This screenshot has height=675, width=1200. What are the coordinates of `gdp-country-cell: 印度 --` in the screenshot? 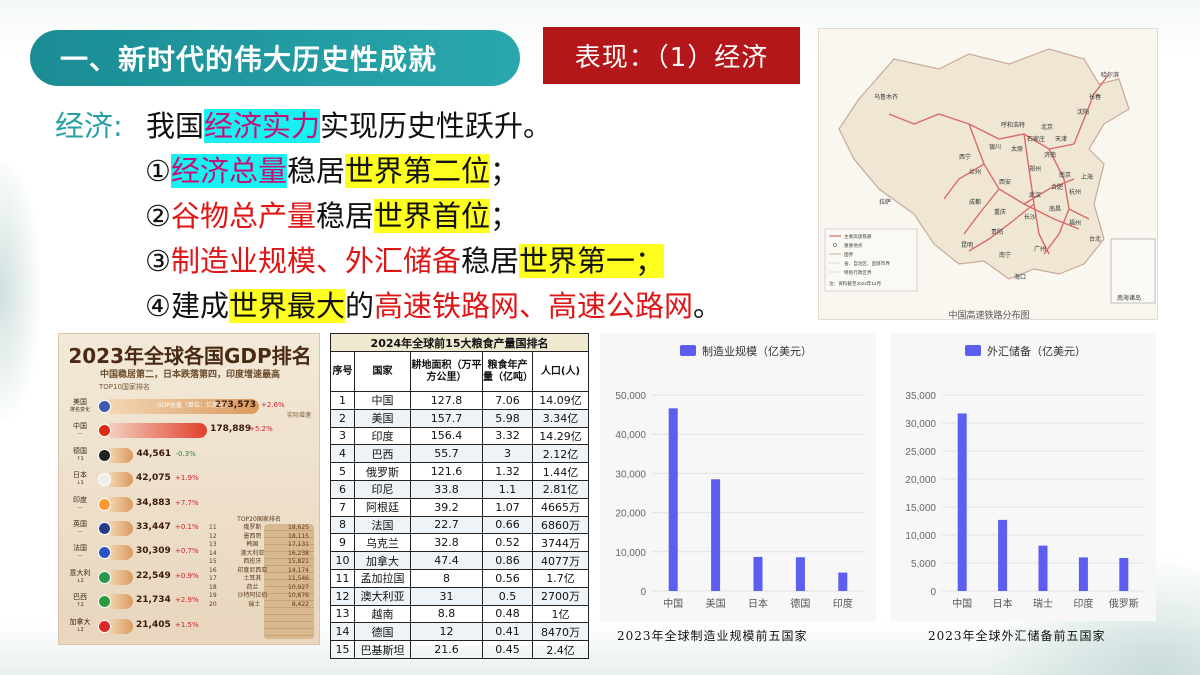 It's located at (80, 504).